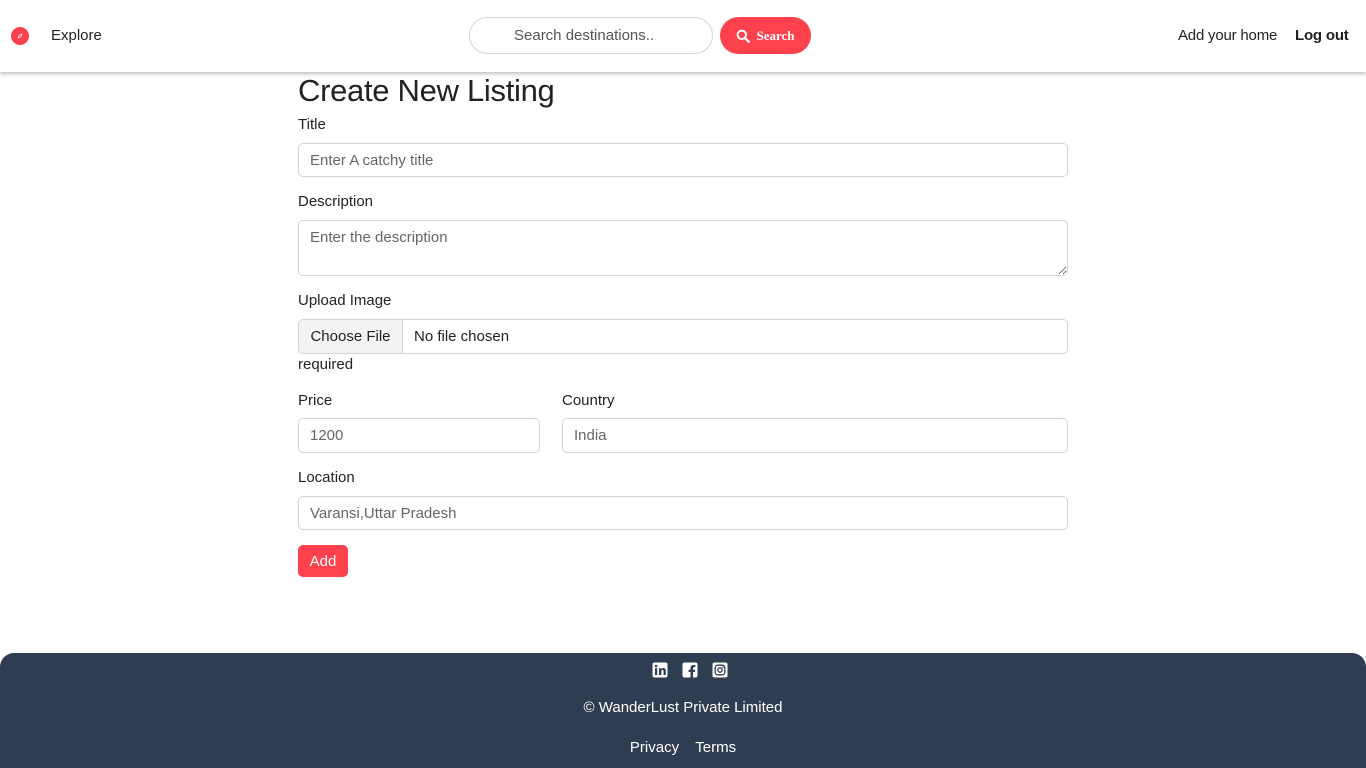 This screenshot has width=1366, height=768. What do you see at coordinates (326, 364) in the screenshot?
I see `required-hint: required` at bounding box center [326, 364].